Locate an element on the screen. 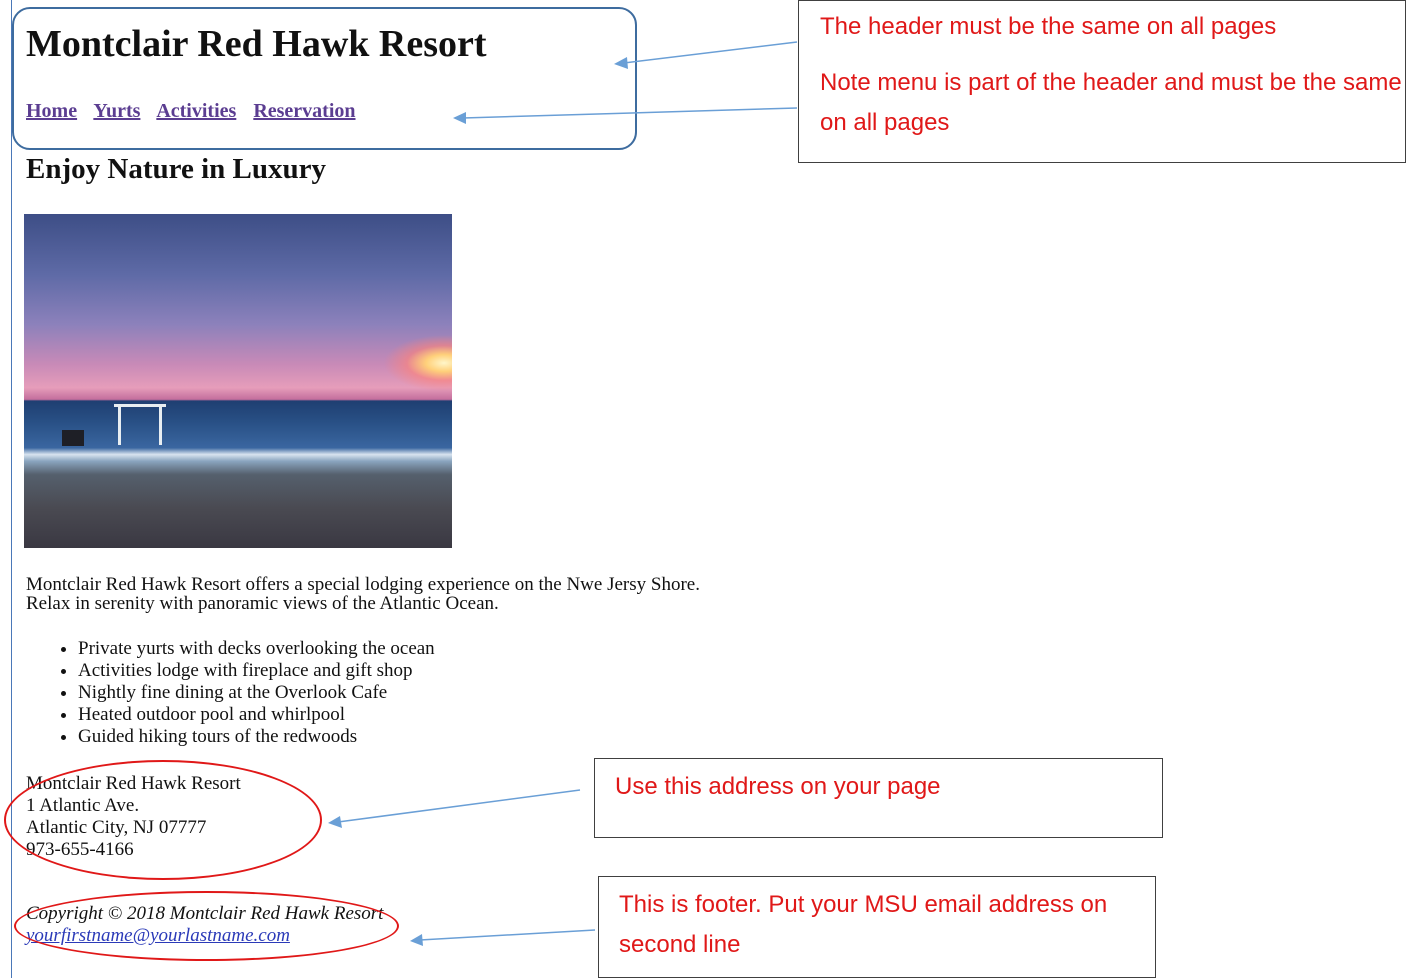 The height and width of the screenshot is (978, 1414). header-highlight-outline is located at coordinates (324, 78).